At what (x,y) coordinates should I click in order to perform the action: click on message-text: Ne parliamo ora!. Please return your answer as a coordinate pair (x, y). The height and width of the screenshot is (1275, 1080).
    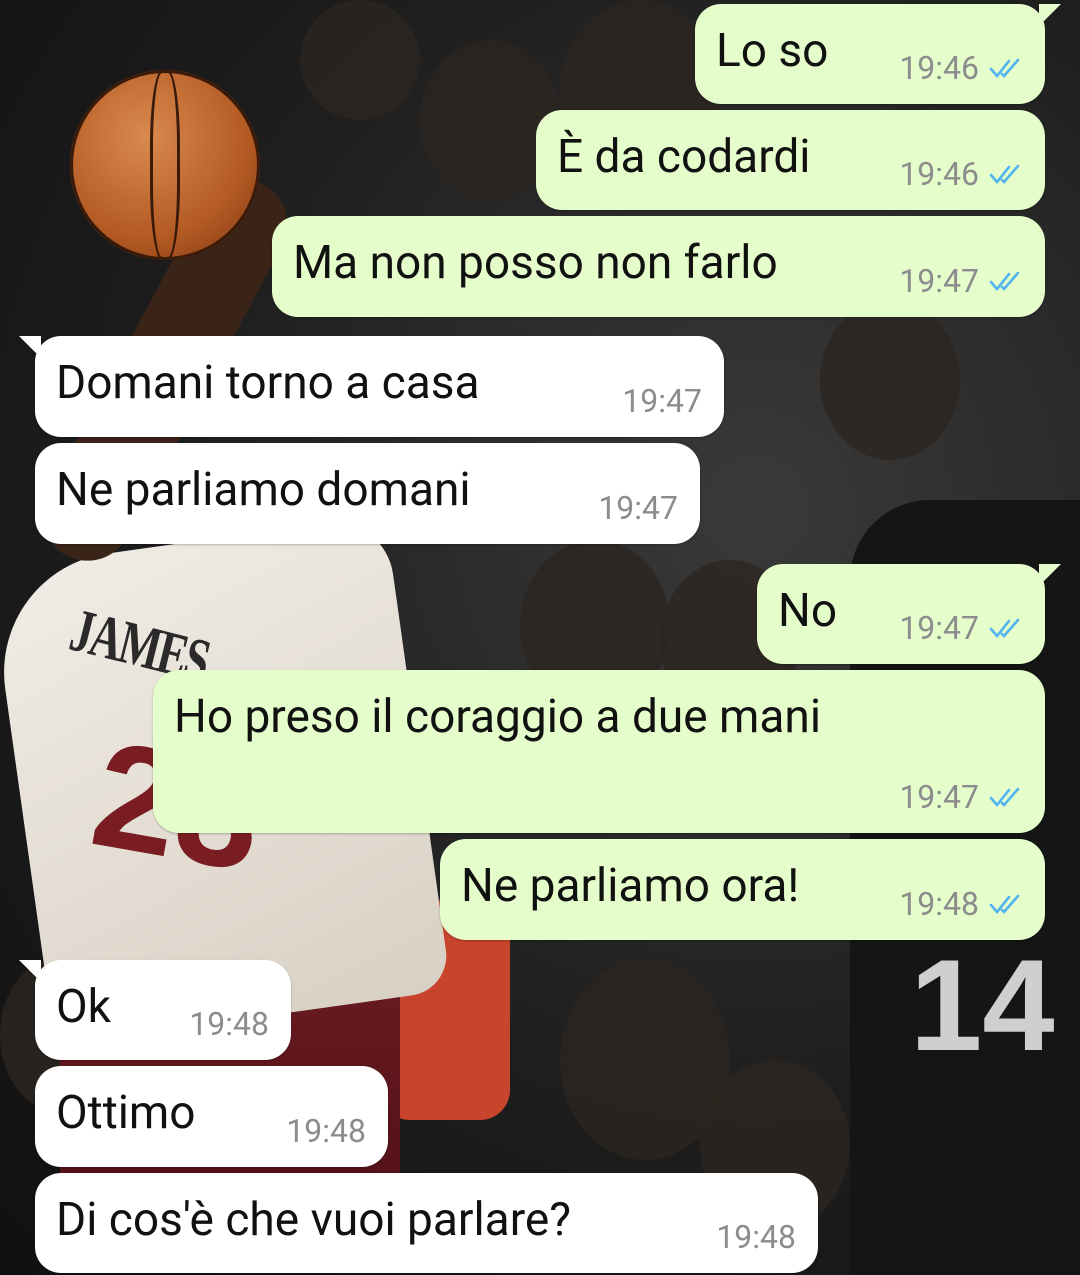
    Looking at the image, I should click on (630, 886).